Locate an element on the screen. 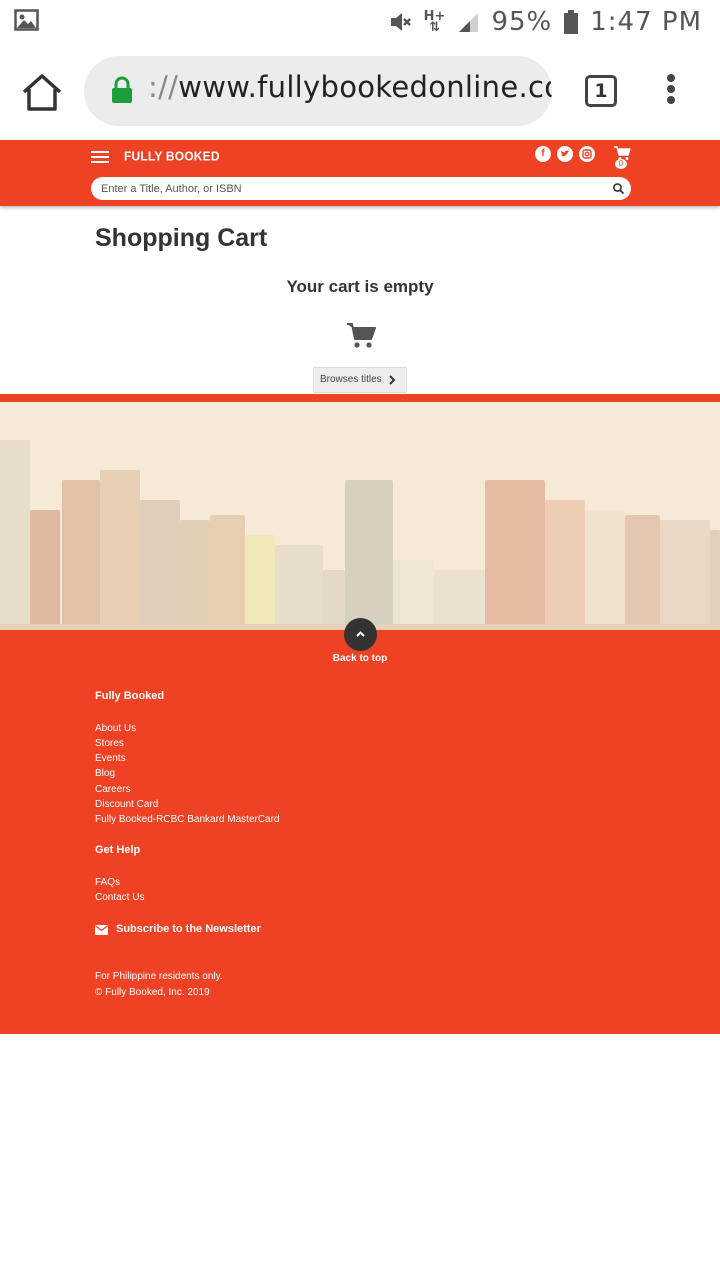  cart-icon is located at coordinates (361, 335).